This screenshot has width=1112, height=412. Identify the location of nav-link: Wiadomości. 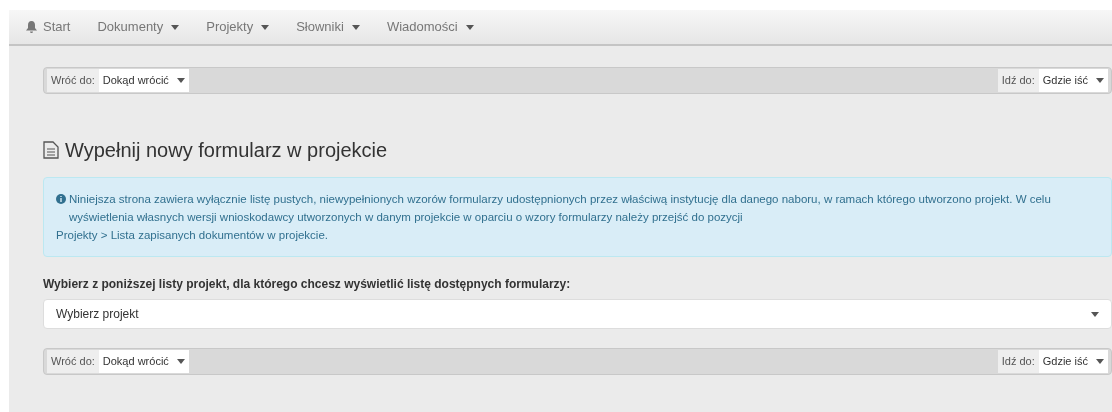
(430, 27).